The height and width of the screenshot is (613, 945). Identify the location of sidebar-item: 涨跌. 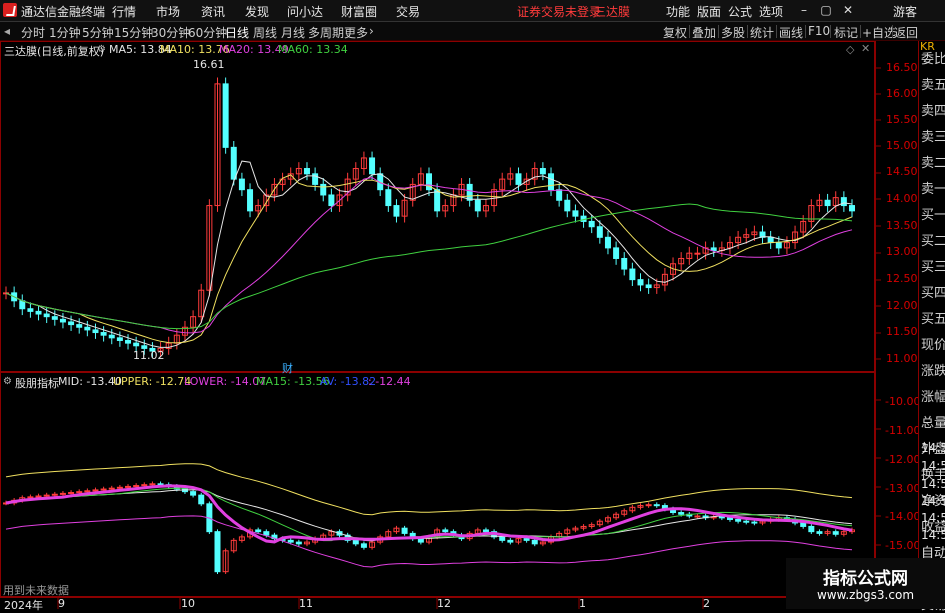
(933, 371).